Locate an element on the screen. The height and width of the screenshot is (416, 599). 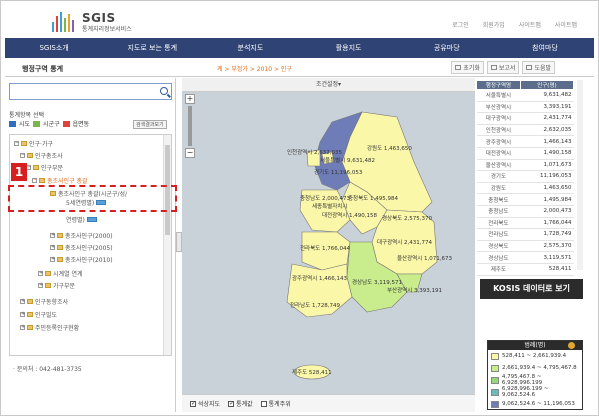
table-row: 광주광역시 1,466,143 is located at coordinates (525, 141).